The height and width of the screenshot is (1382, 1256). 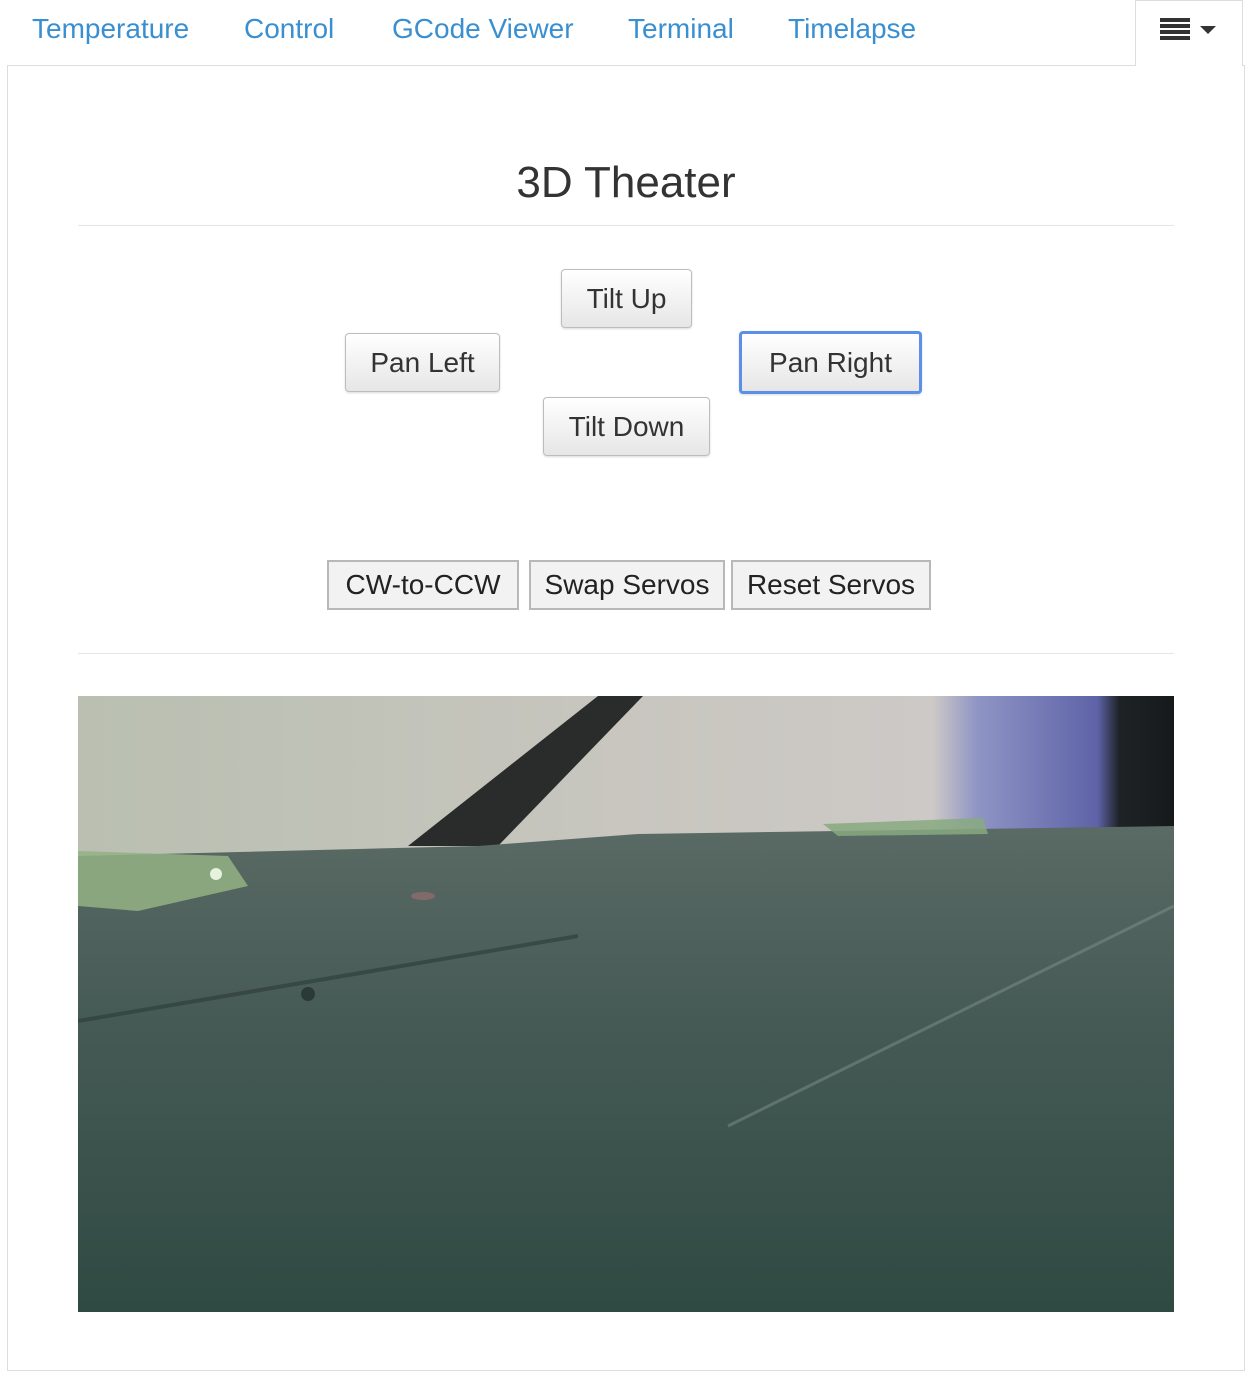 I want to click on tab-temperature: Temperature, so click(x=110, y=29).